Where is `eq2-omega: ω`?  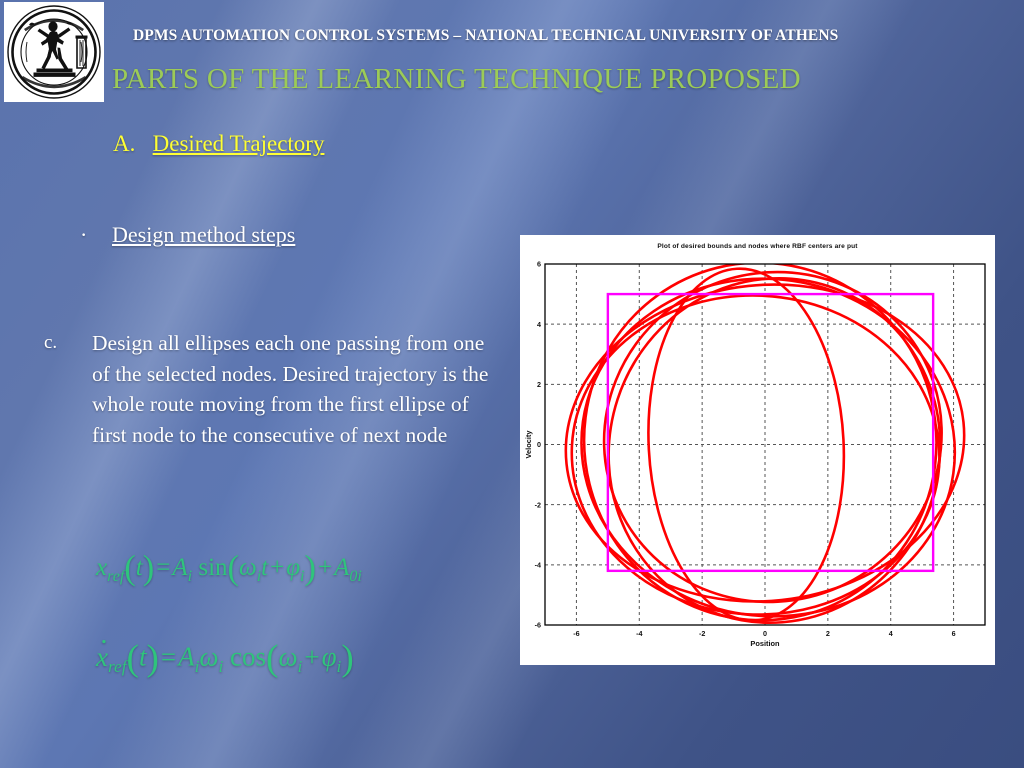 eq2-omega: ω is located at coordinates (209, 656).